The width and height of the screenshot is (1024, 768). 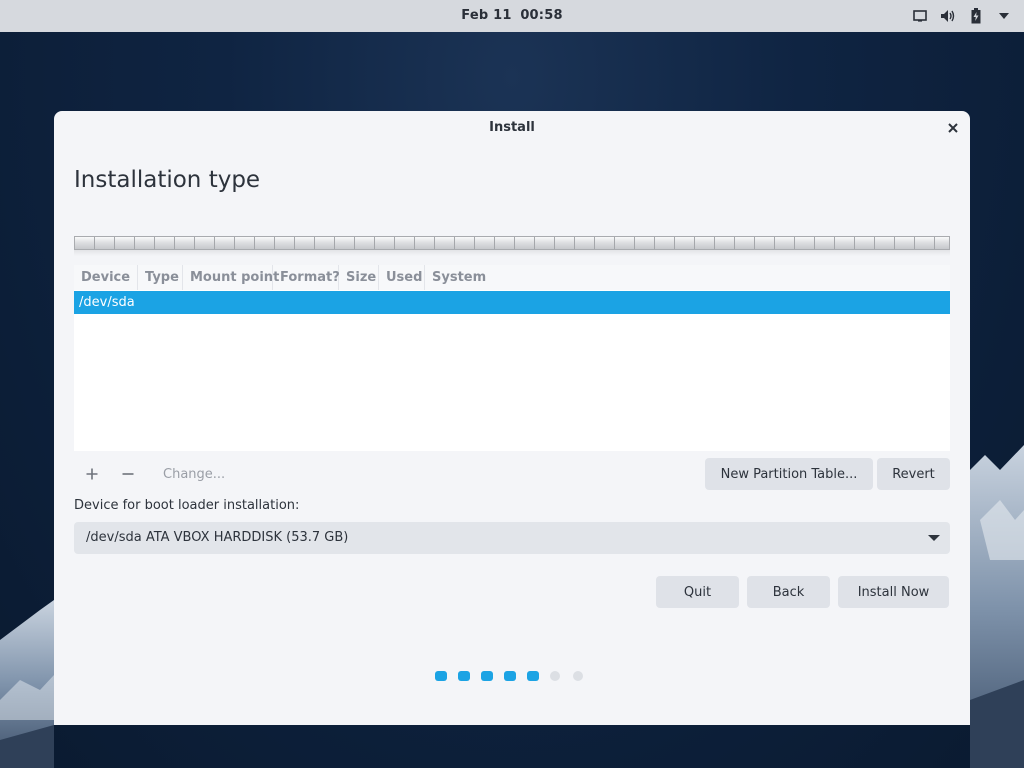 What do you see at coordinates (976, 16) in the screenshot?
I see `battery-icon` at bounding box center [976, 16].